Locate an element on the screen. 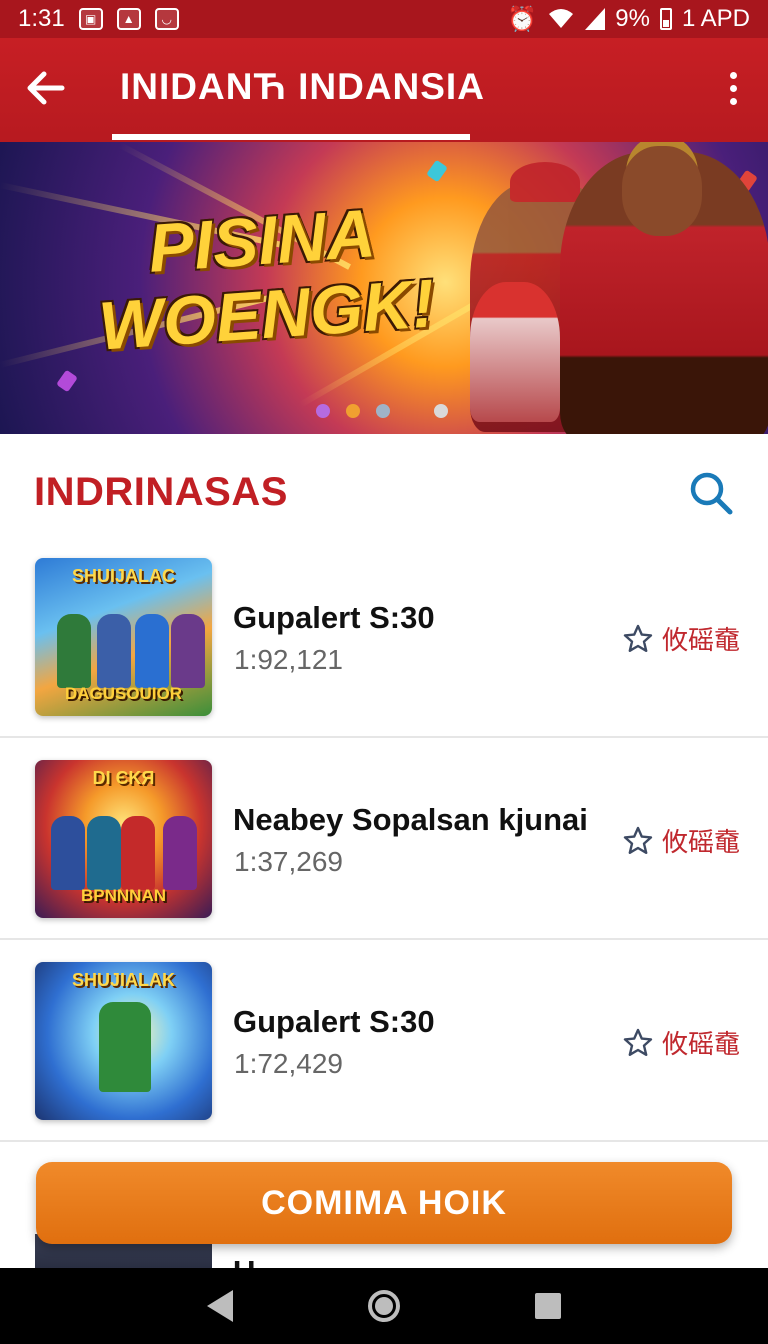  primary-action-button: COMIMA HOIK is located at coordinates (384, 1203).